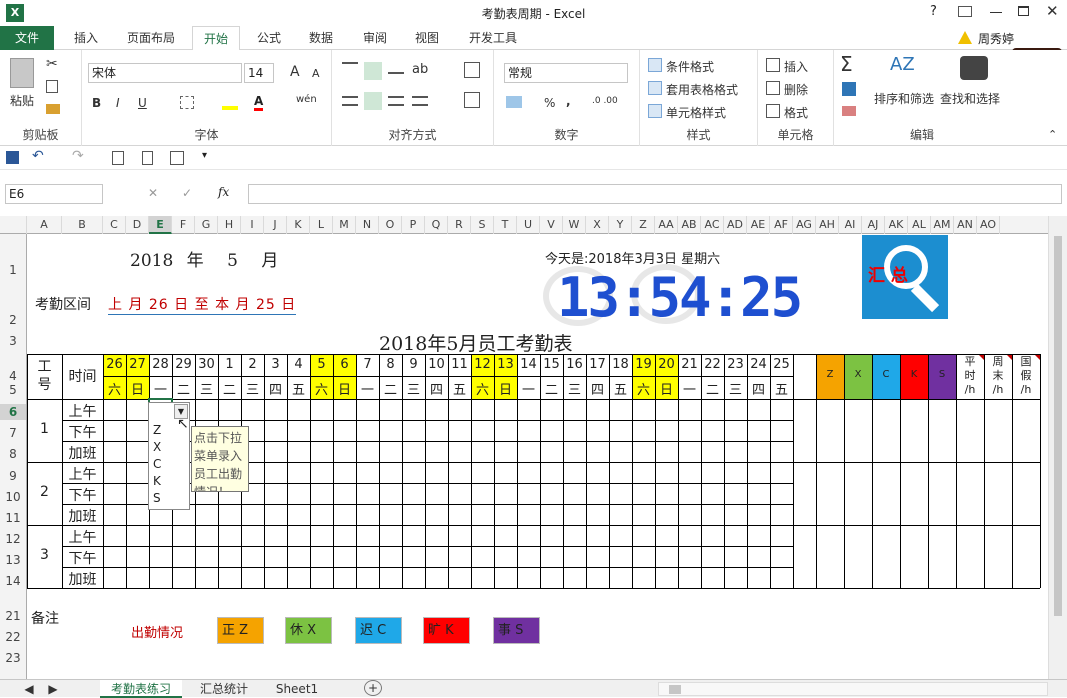 Image resolution: width=1067 pixels, height=698 pixels. What do you see at coordinates (459, 225) in the screenshot?
I see `column-header: R` at bounding box center [459, 225].